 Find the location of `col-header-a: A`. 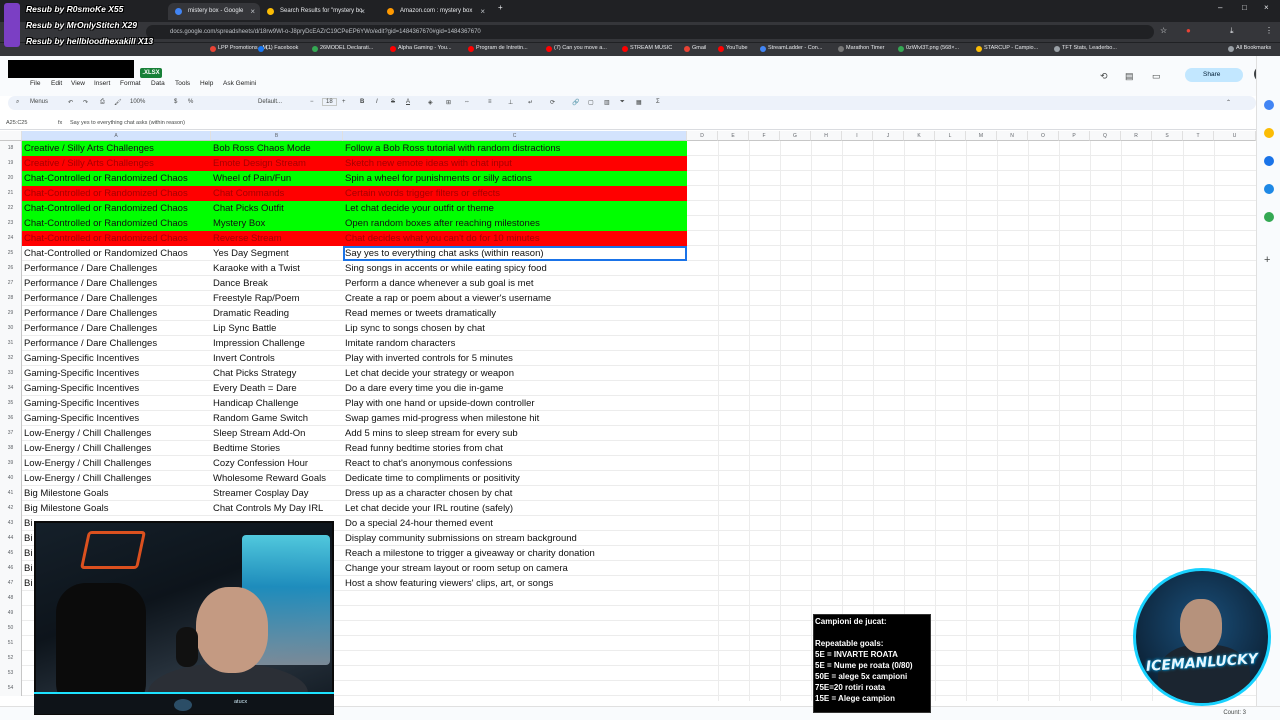

col-header-a: A is located at coordinates (116, 136).